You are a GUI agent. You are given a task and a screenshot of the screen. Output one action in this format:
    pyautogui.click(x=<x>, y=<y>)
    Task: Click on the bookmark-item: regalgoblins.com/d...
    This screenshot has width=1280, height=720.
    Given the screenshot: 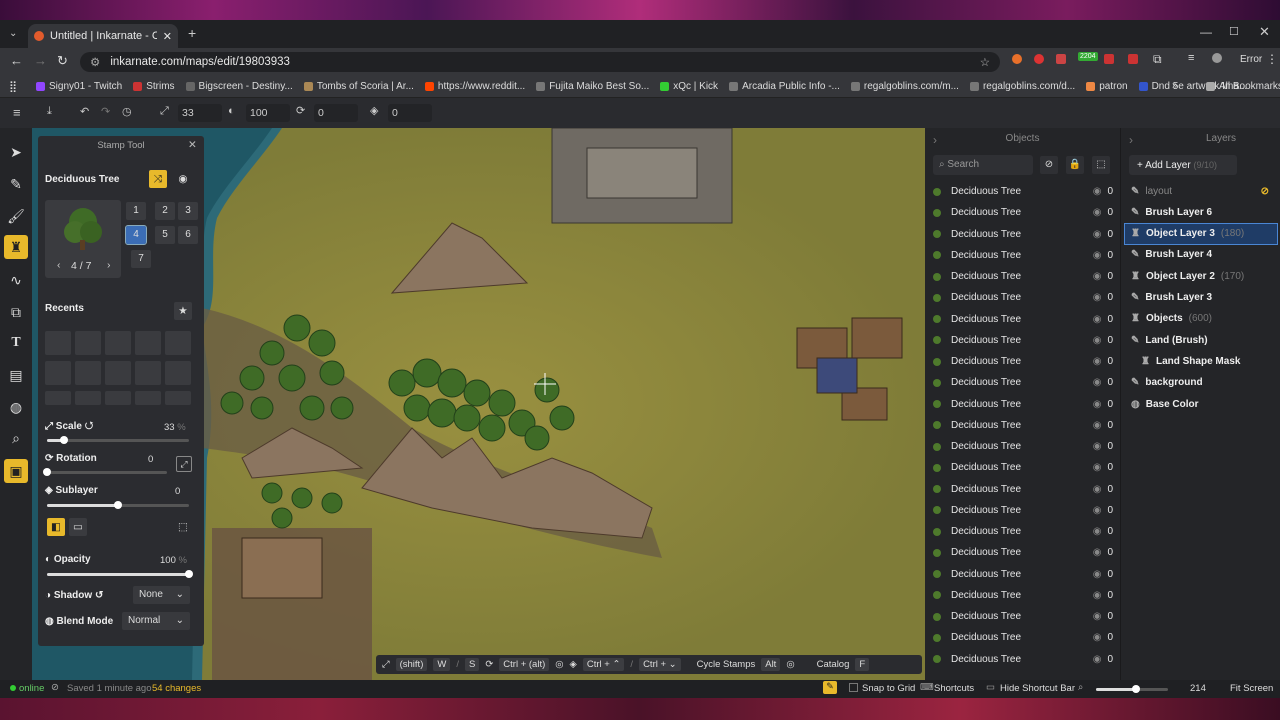 What is the action you would take?
    pyautogui.click(x=1022, y=86)
    